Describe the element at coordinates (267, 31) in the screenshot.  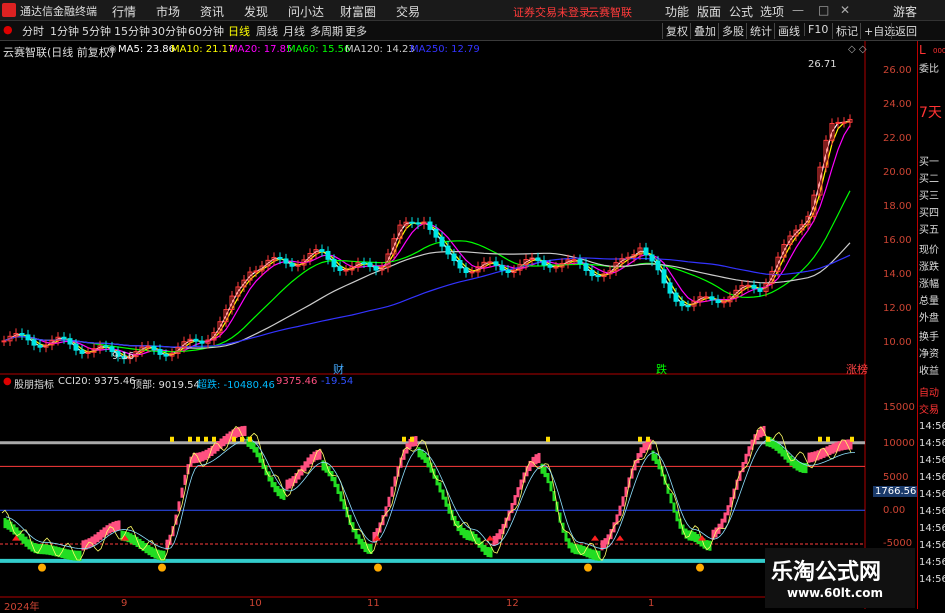
I see `period-weekly: 周线` at that location.